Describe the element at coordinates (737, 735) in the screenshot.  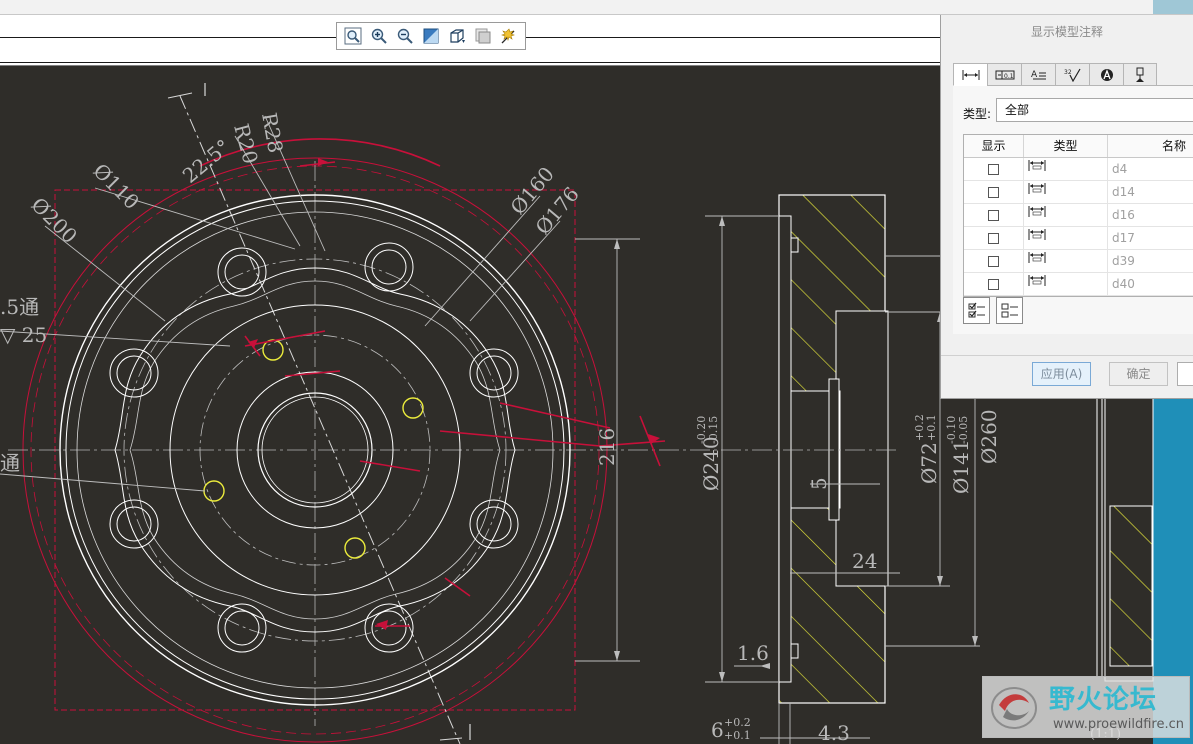
I see `dim-w6-tol-lower: +0.1` at that location.